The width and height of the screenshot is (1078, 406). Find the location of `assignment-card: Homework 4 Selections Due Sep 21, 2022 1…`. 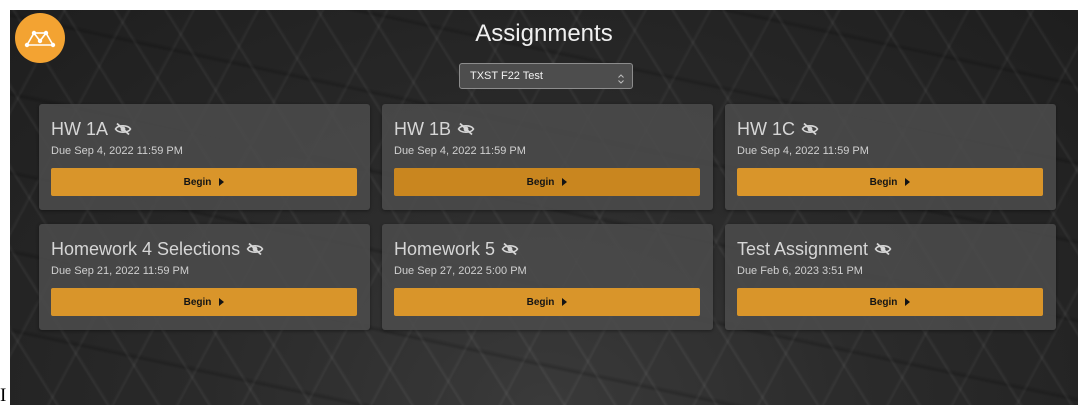

assignment-card: Homework 4 Selections Due Sep 21, 2022 1… is located at coordinates (204, 277).